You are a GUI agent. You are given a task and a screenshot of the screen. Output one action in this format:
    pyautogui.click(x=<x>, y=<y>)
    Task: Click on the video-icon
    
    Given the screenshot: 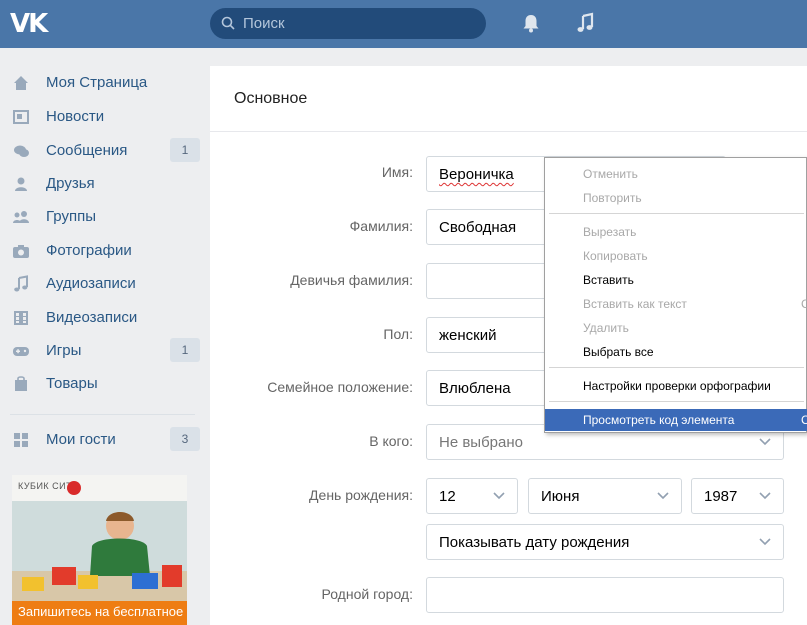 What is the action you would take?
    pyautogui.click(x=21, y=318)
    